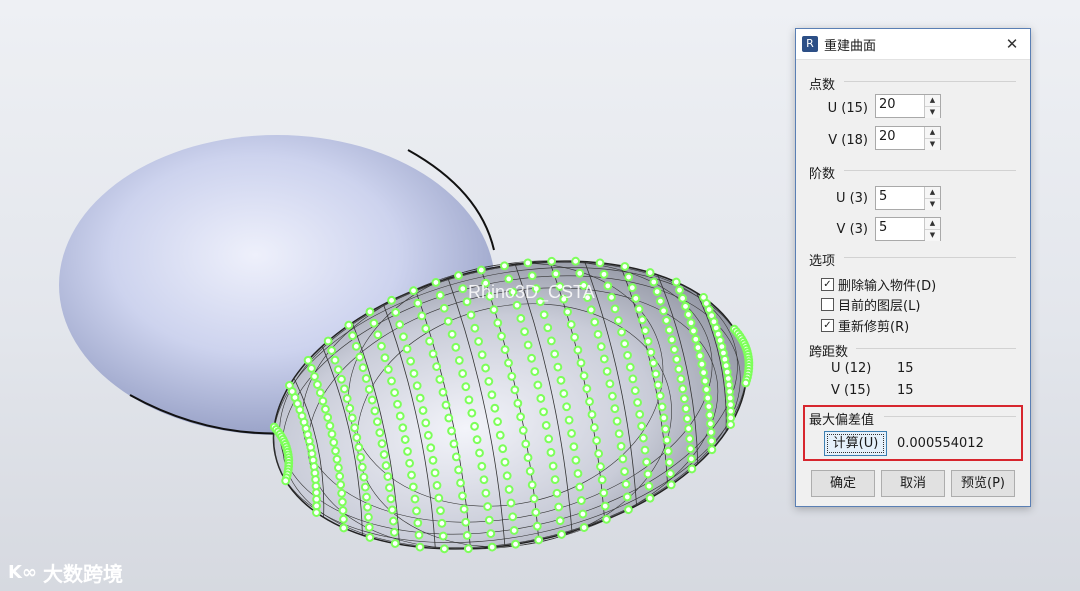  What do you see at coordinates (855, 443) in the screenshot?
I see `calculate-button: 计算(U)` at bounding box center [855, 443].